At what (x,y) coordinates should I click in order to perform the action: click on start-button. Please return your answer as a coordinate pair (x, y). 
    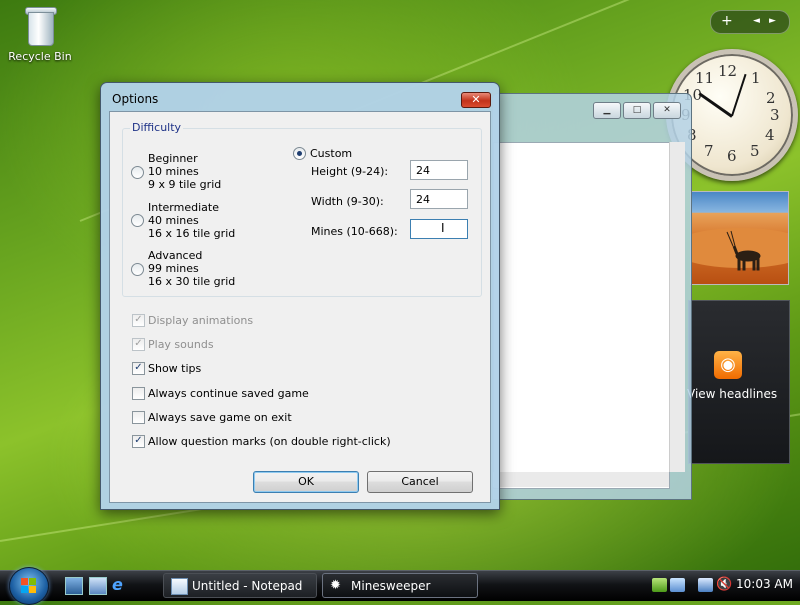
    Looking at the image, I should click on (29, 586).